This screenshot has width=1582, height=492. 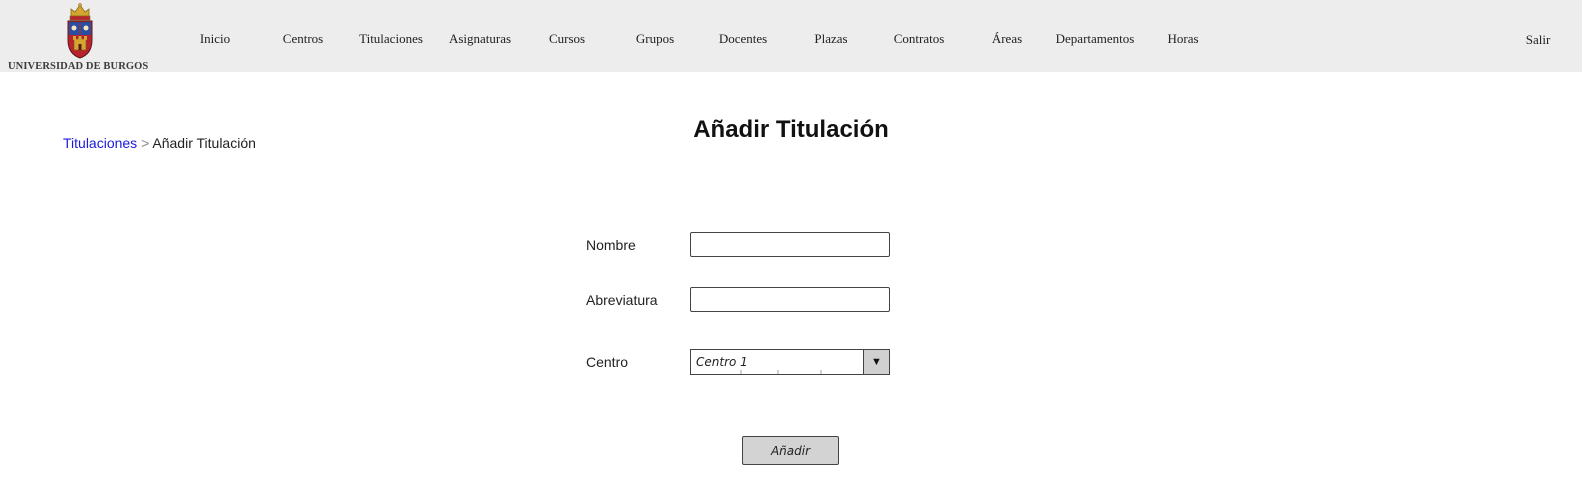 What do you see at coordinates (607, 362) in the screenshot?
I see `center-label: Centro` at bounding box center [607, 362].